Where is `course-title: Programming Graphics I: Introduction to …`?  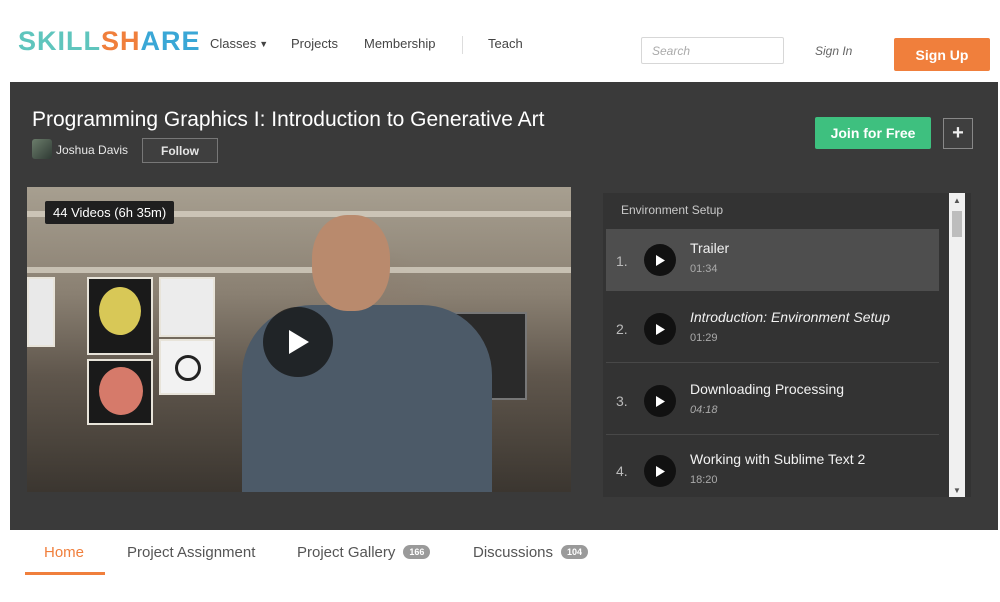
course-title: Programming Graphics I: Introduction to … is located at coordinates (288, 119).